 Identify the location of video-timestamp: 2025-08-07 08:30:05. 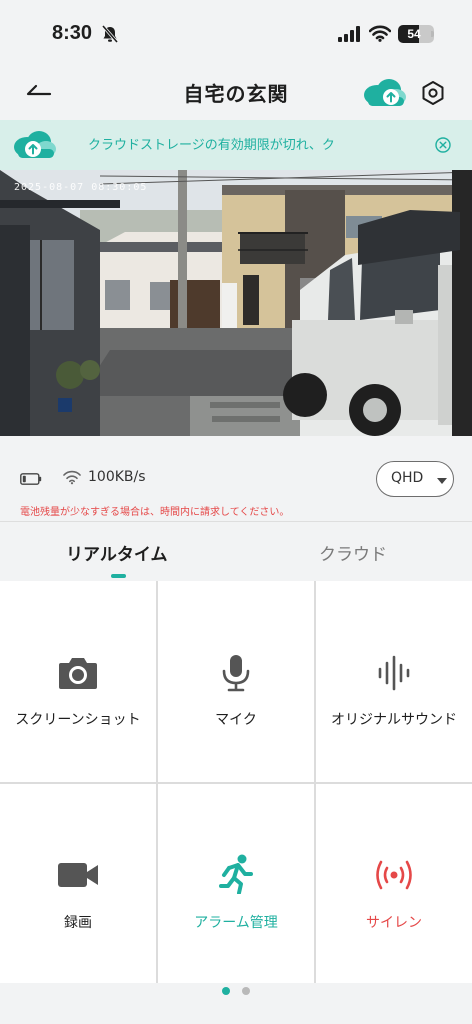
(81, 187).